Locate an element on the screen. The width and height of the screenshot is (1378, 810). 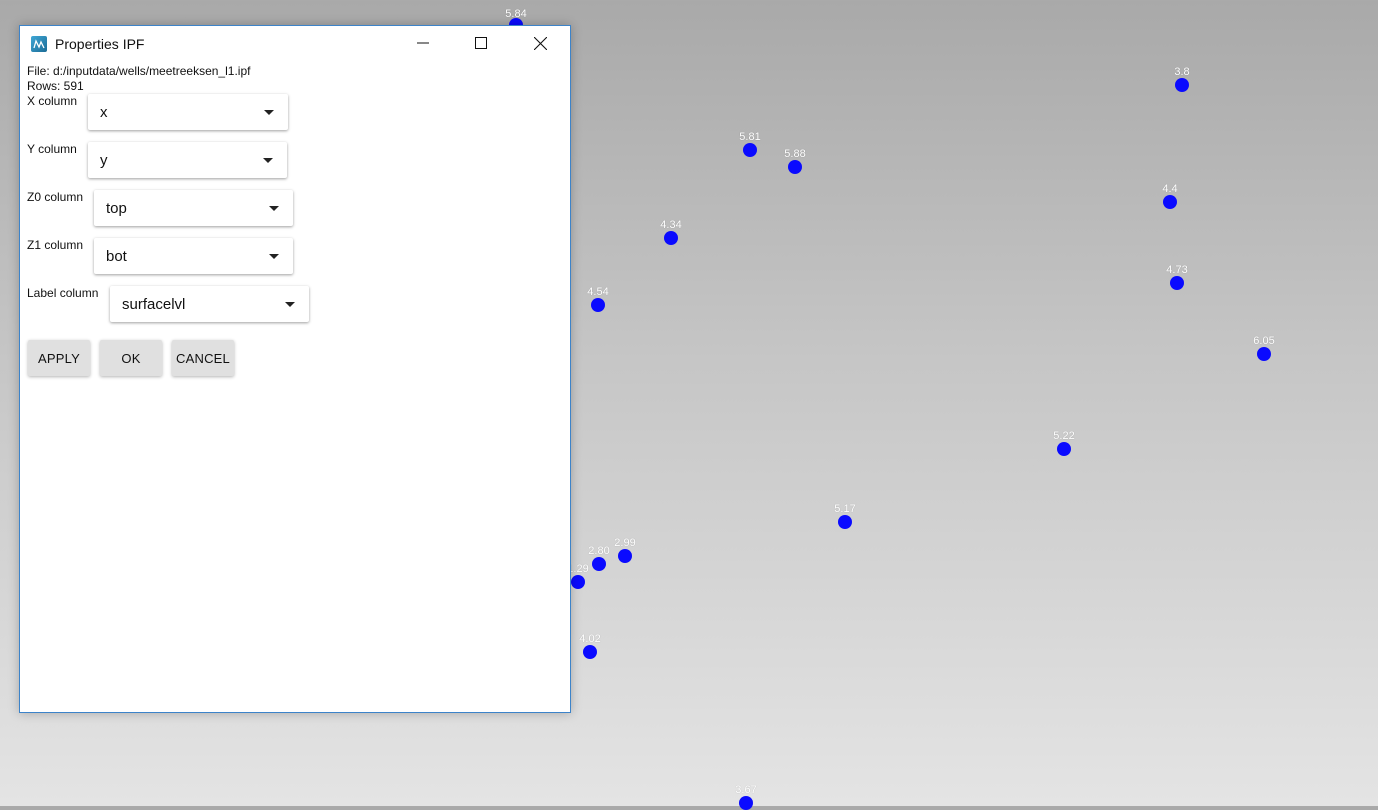
point-label: 6.05 is located at coordinates (1264, 341).